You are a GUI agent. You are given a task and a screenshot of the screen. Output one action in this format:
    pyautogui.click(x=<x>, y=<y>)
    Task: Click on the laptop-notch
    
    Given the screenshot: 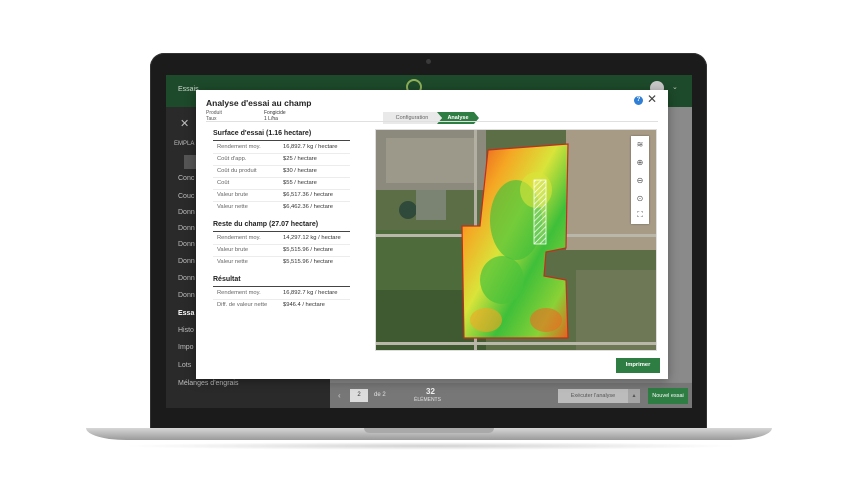 What is the action you would take?
    pyautogui.click(x=429, y=430)
    